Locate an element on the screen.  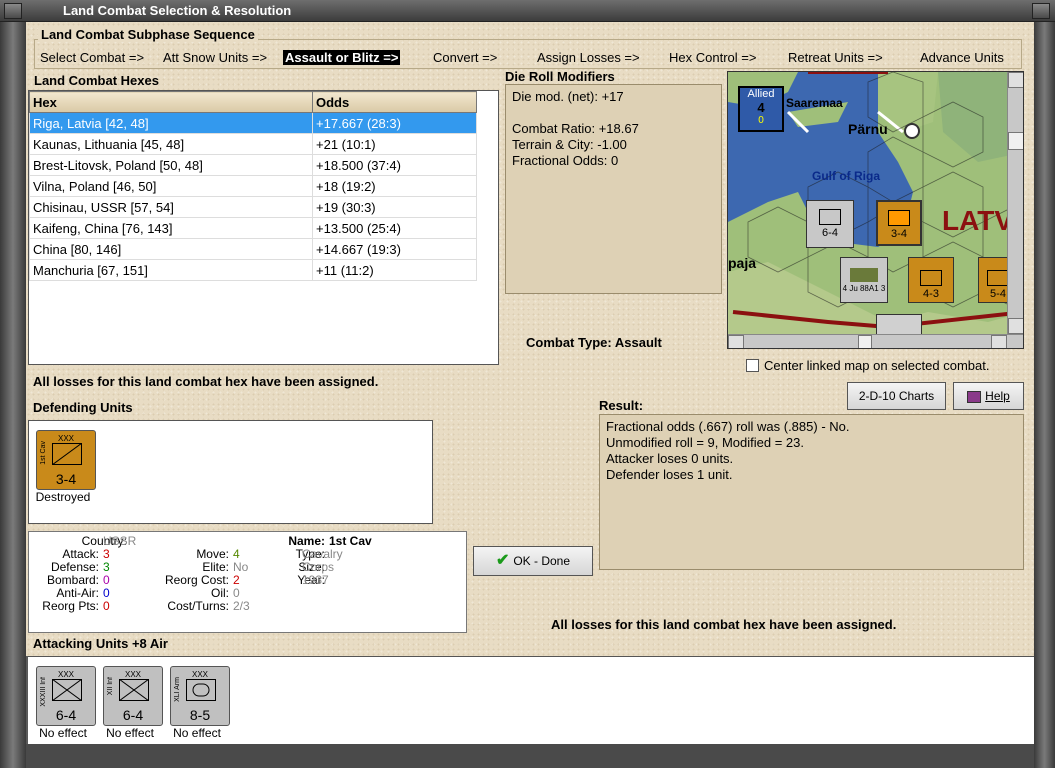
result-line-3: Attacker loses 0 units. is located at coordinates (670, 458).